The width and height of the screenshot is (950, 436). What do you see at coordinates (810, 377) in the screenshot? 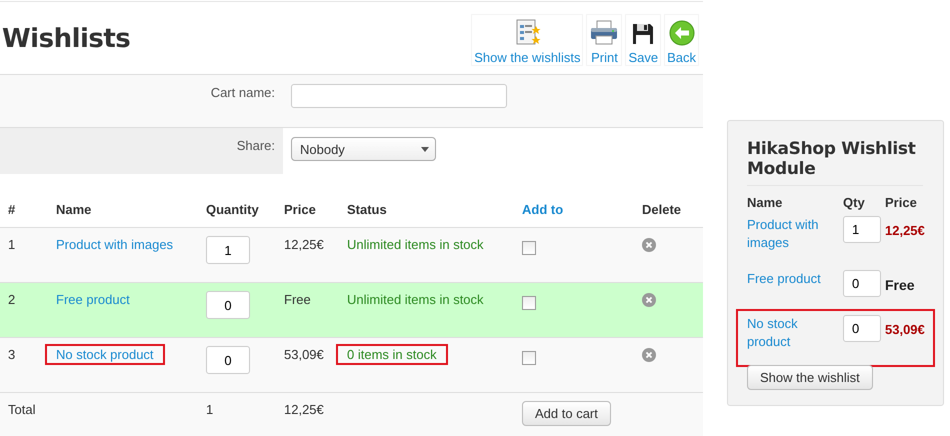
I see `show-wishlist-button: Show the wishlist` at bounding box center [810, 377].